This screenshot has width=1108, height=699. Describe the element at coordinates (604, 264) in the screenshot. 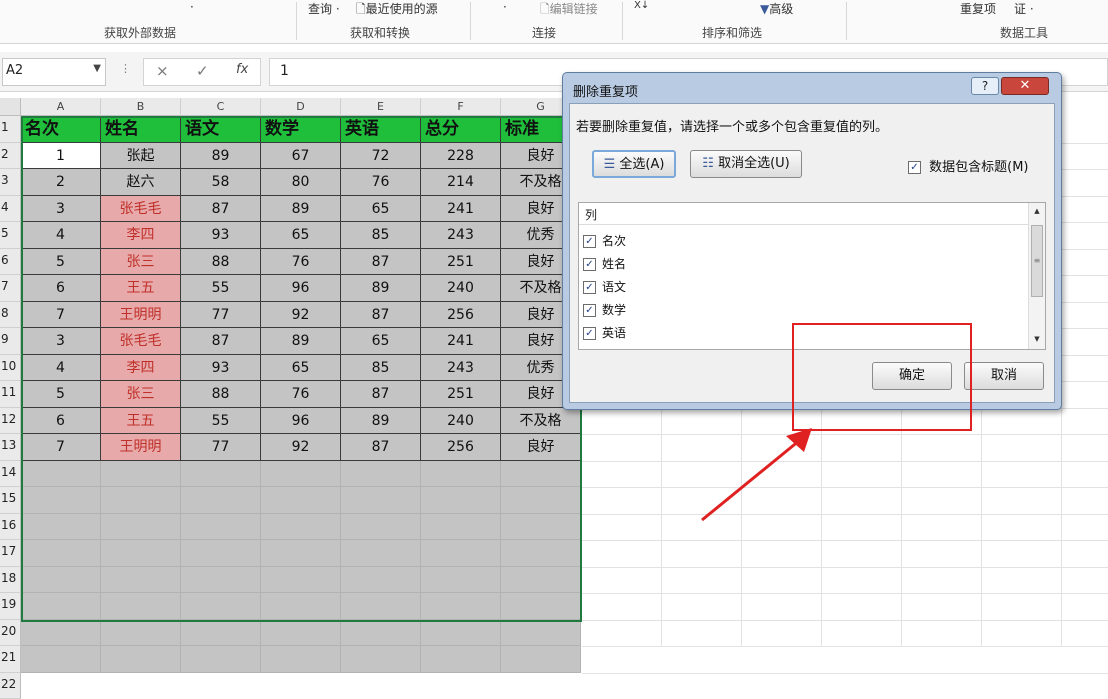

I see `column-item: ✓姓名` at that location.